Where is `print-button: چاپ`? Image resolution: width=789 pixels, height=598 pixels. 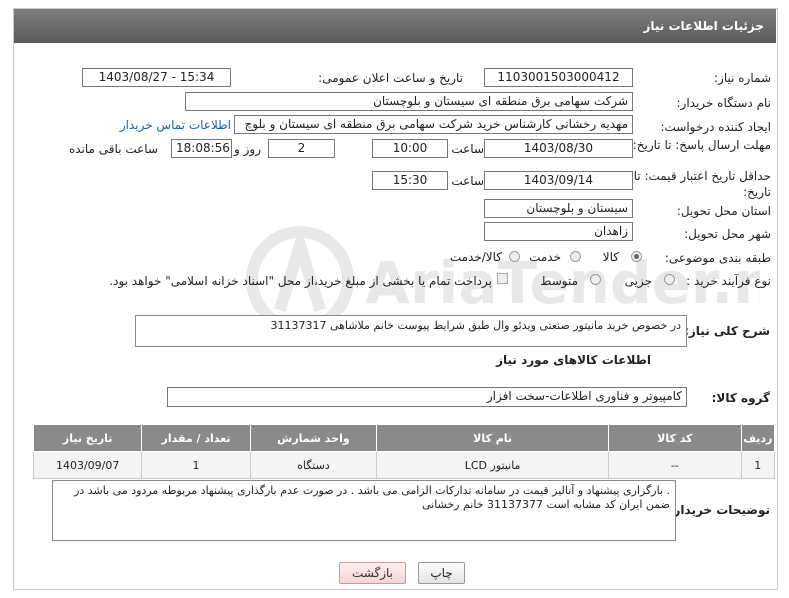
print-button: چاپ is located at coordinates (441, 573).